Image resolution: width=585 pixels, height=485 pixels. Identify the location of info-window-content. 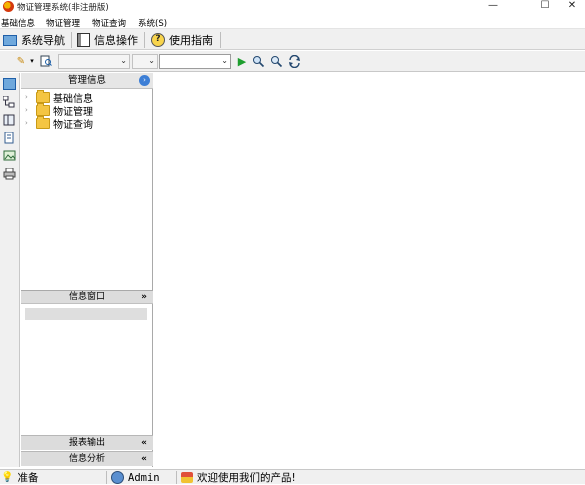
(86, 314).